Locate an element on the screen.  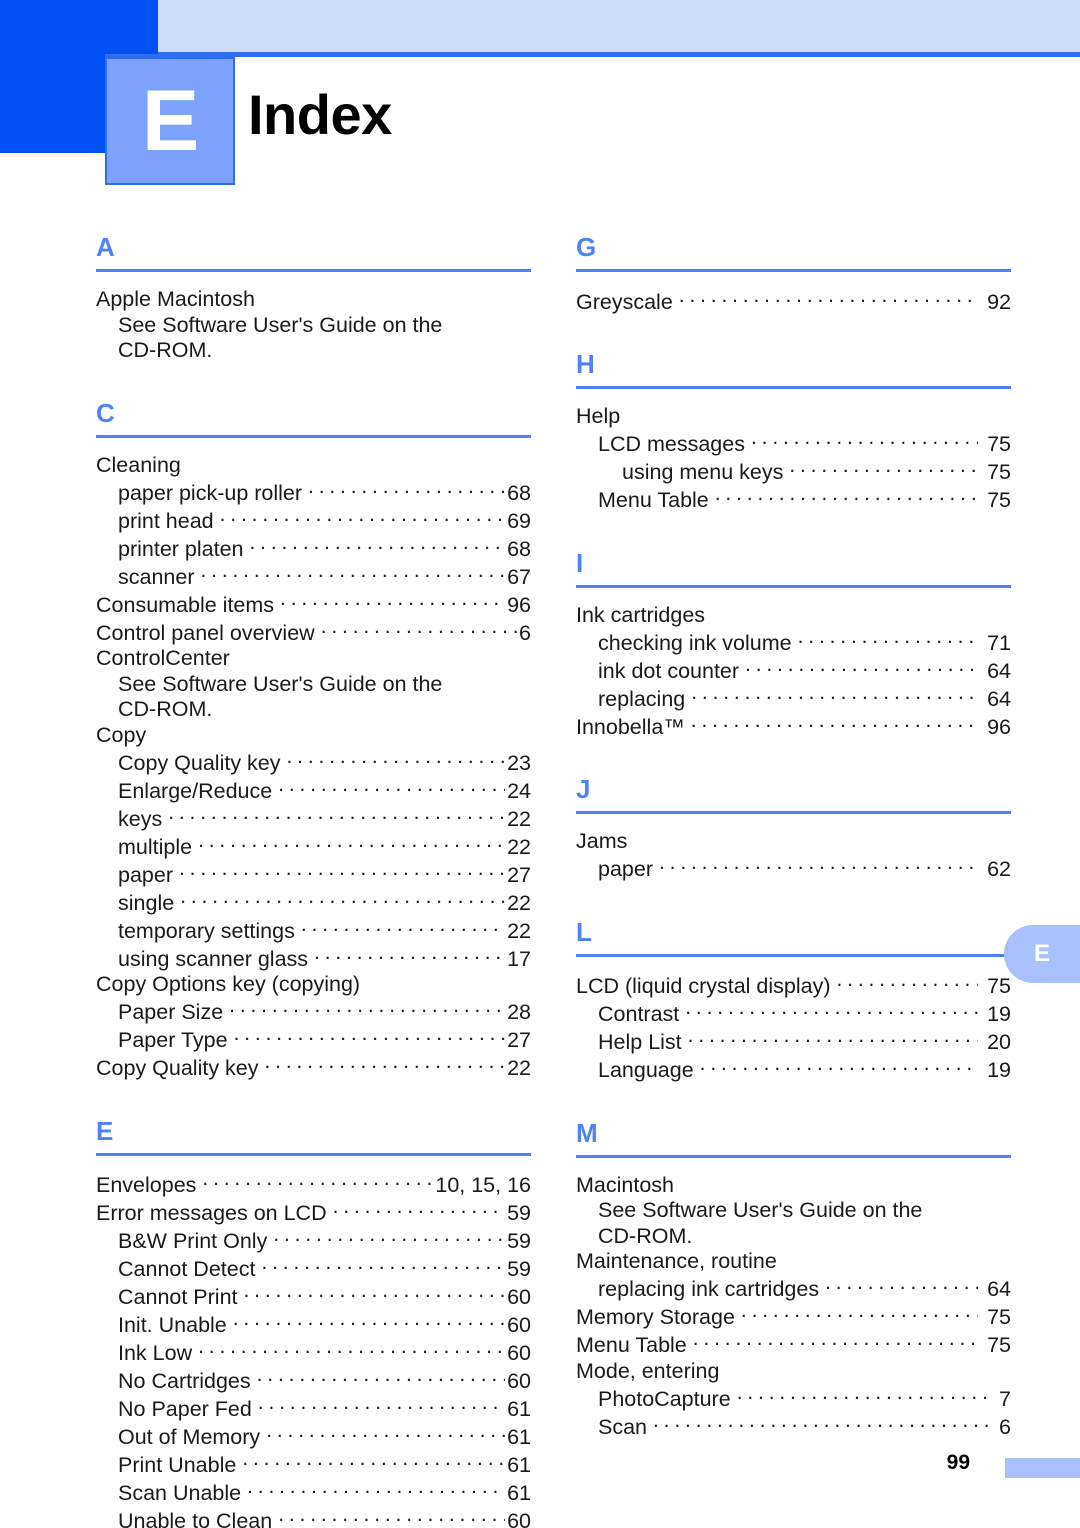
index-entry: checking ink volume 71 is located at coordinates (793, 642).